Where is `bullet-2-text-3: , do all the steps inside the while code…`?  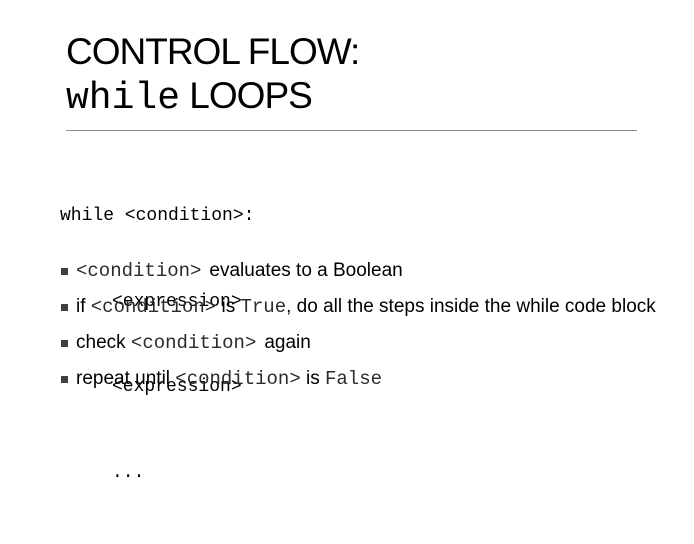
bullet-2-text-3: , do all the steps inside the while code… is located at coordinates (471, 306).